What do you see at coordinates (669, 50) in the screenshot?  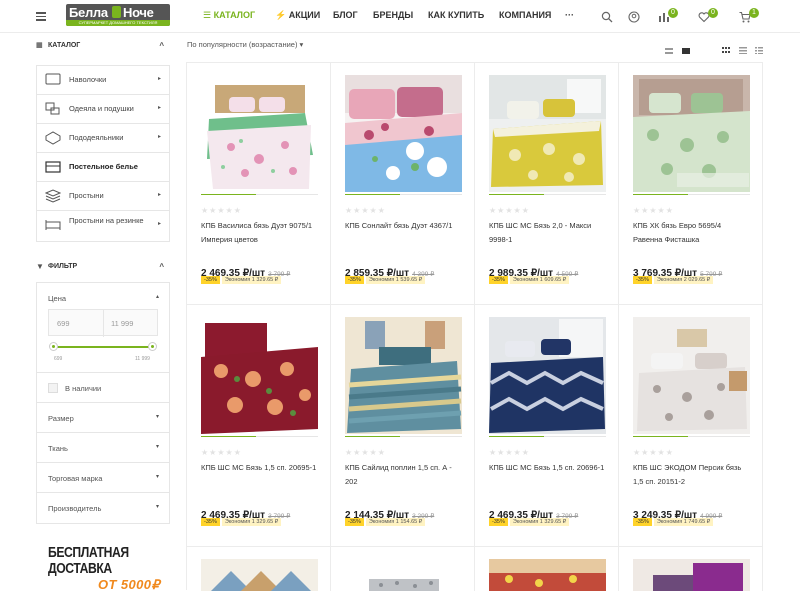 I see `view-compact-icon` at bounding box center [669, 50].